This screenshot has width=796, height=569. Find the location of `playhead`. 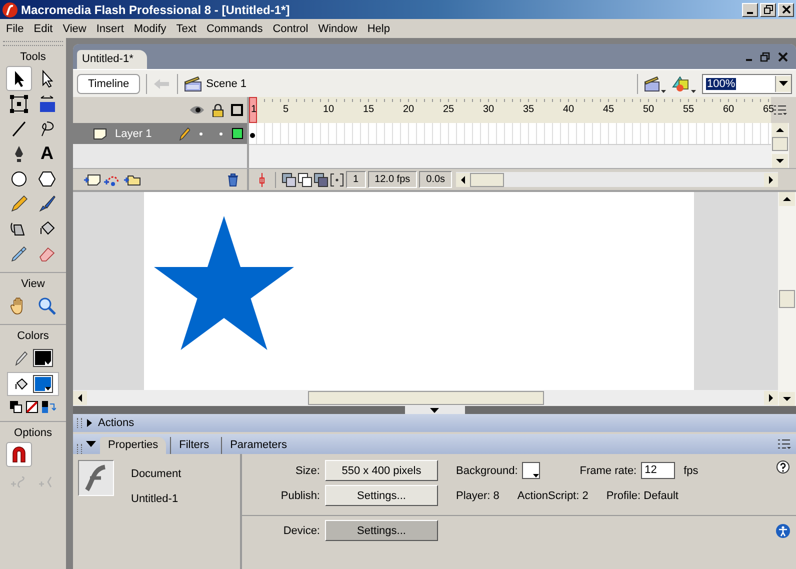

playhead is located at coordinates (253, 110).